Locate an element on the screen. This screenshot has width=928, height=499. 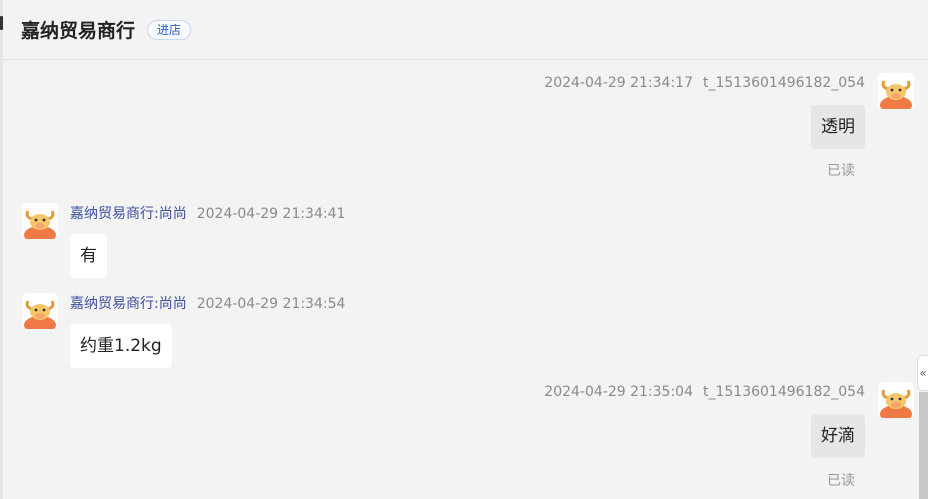
message-meta: 嘉纳贸易商行:尚尚 2024-04-29 21:34:41 is located at coordinates (207, 213).